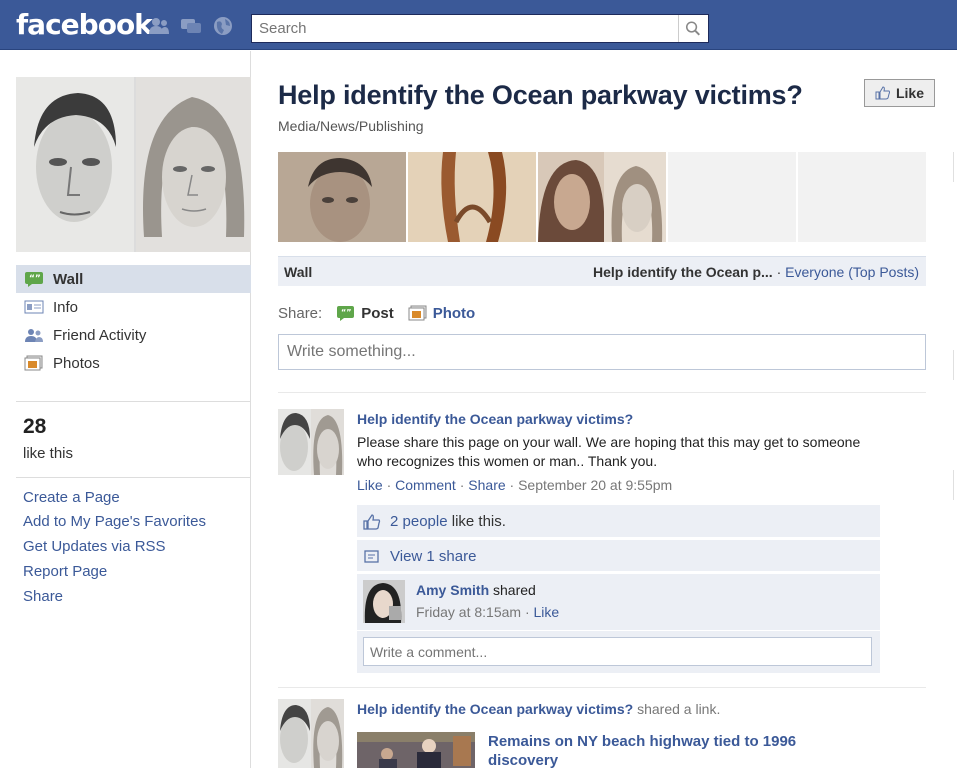 This screenshot has height=768, width=957. Describe the element at coordinates (84, 24) in the screenshot. I see `facebook-logo: facebook` at that location.